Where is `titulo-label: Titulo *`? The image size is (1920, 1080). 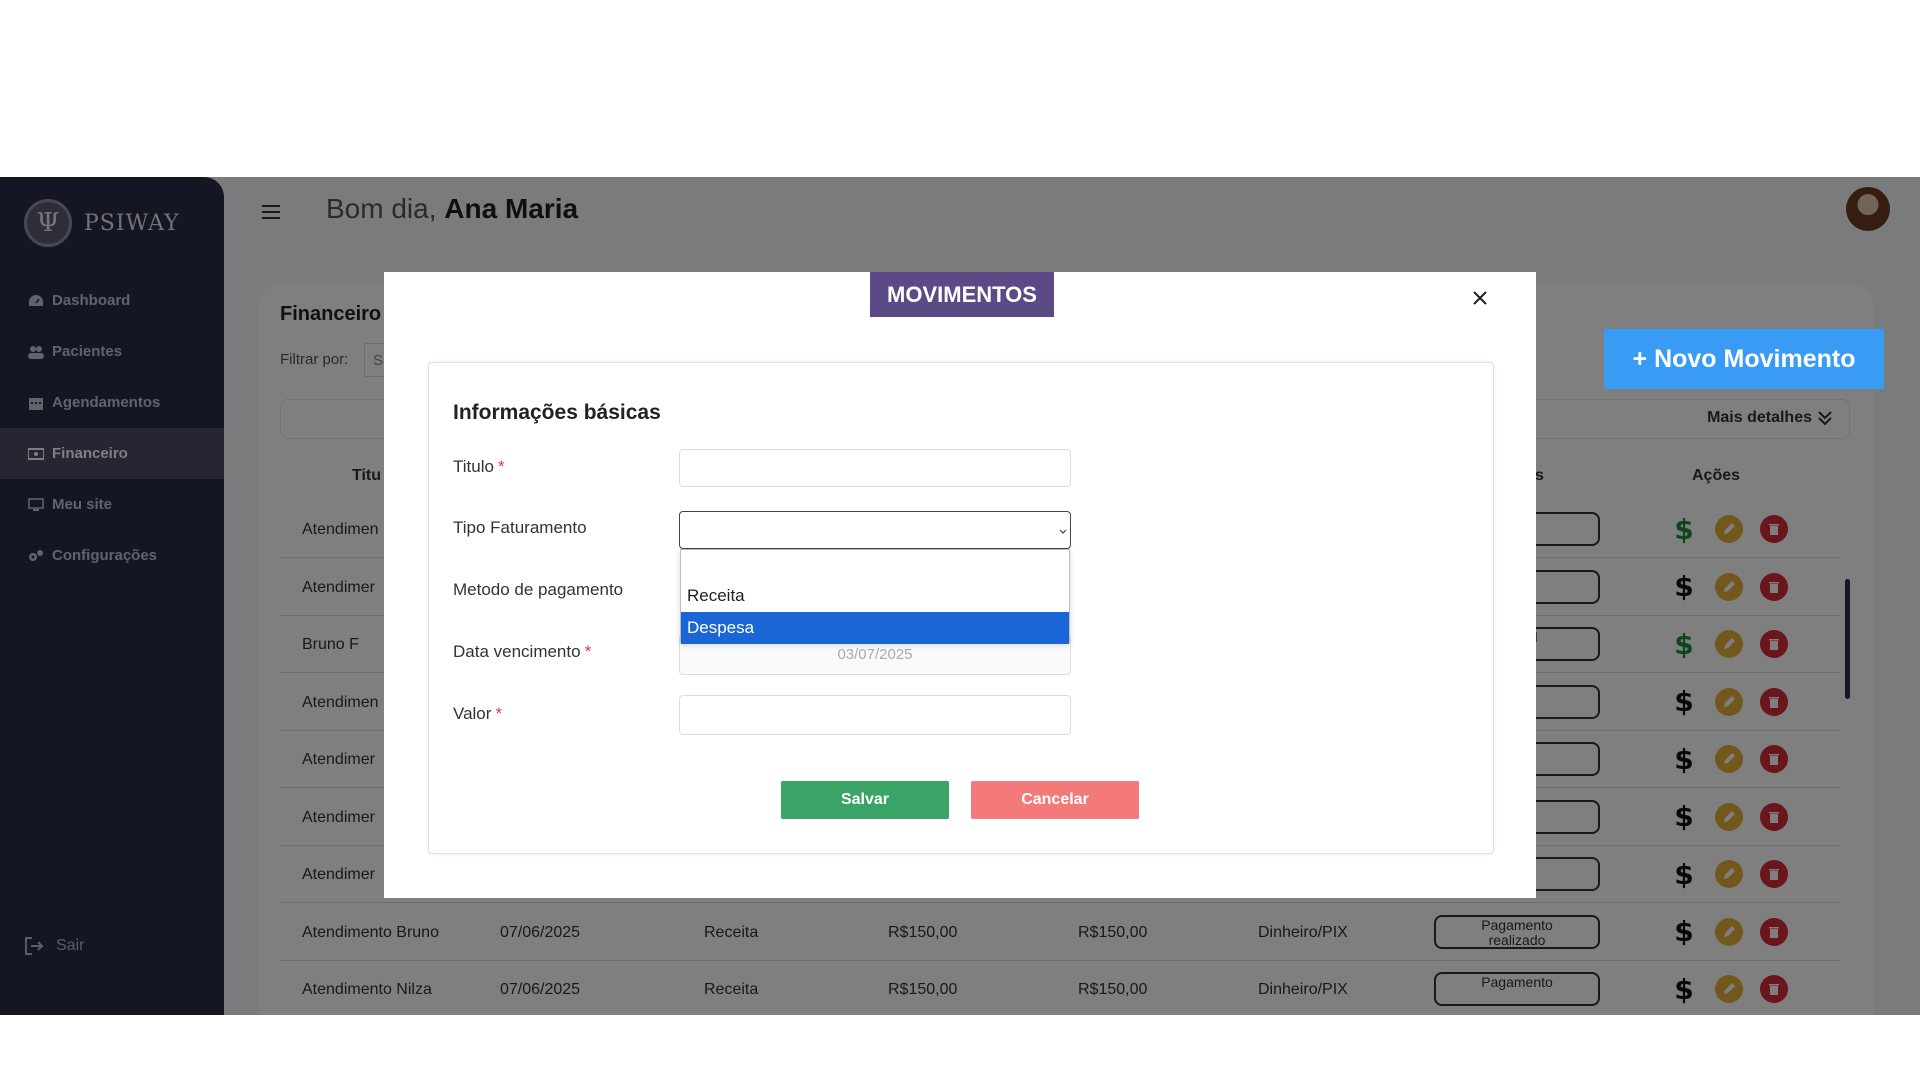
titulo-label: Titulo * is located at coordinates (479, 467).